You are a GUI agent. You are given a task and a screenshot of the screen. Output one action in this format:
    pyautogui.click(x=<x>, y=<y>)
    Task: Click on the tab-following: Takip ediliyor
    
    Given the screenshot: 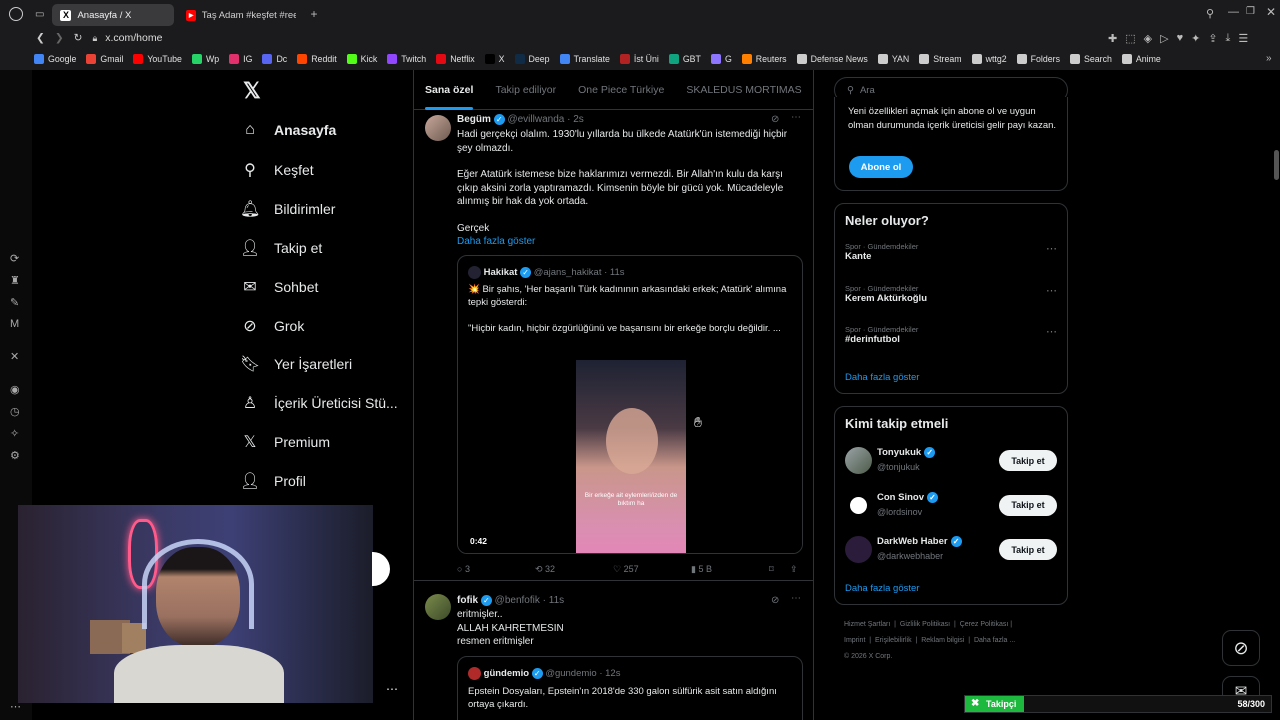 What is the action you would take?
    pyautogui.click(x=525, y=90)
    